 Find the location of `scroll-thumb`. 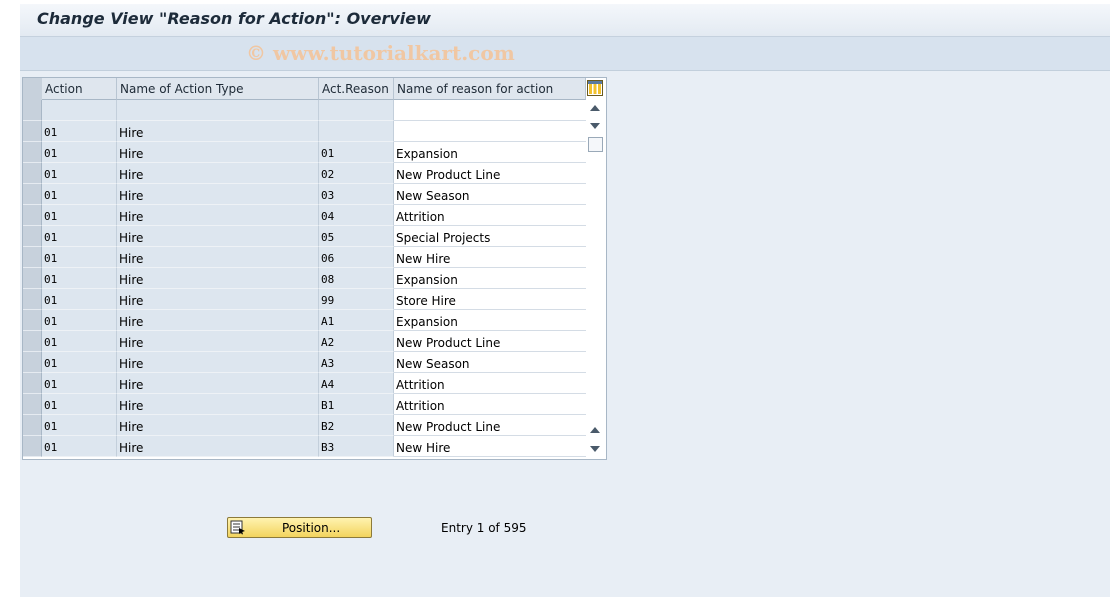

scroll-thumb is located at coordinates (595, 144).